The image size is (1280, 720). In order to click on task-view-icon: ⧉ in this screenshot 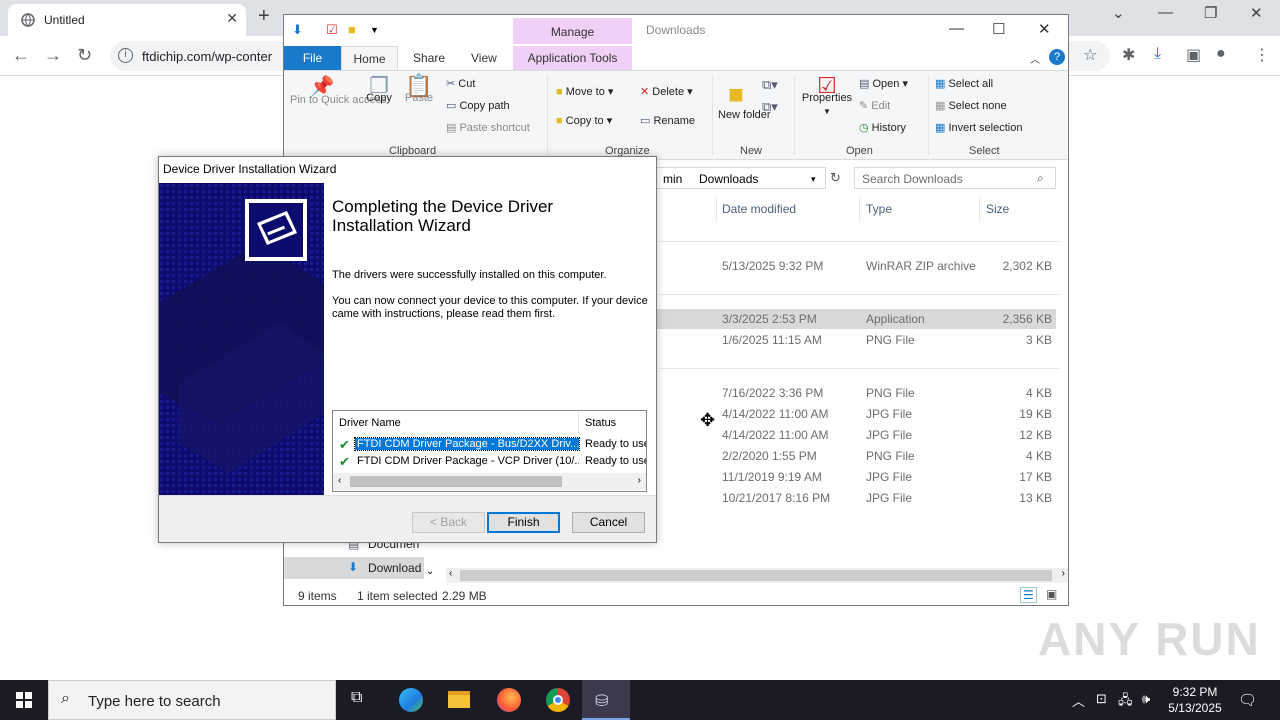, I will do `click(360, 700)`.